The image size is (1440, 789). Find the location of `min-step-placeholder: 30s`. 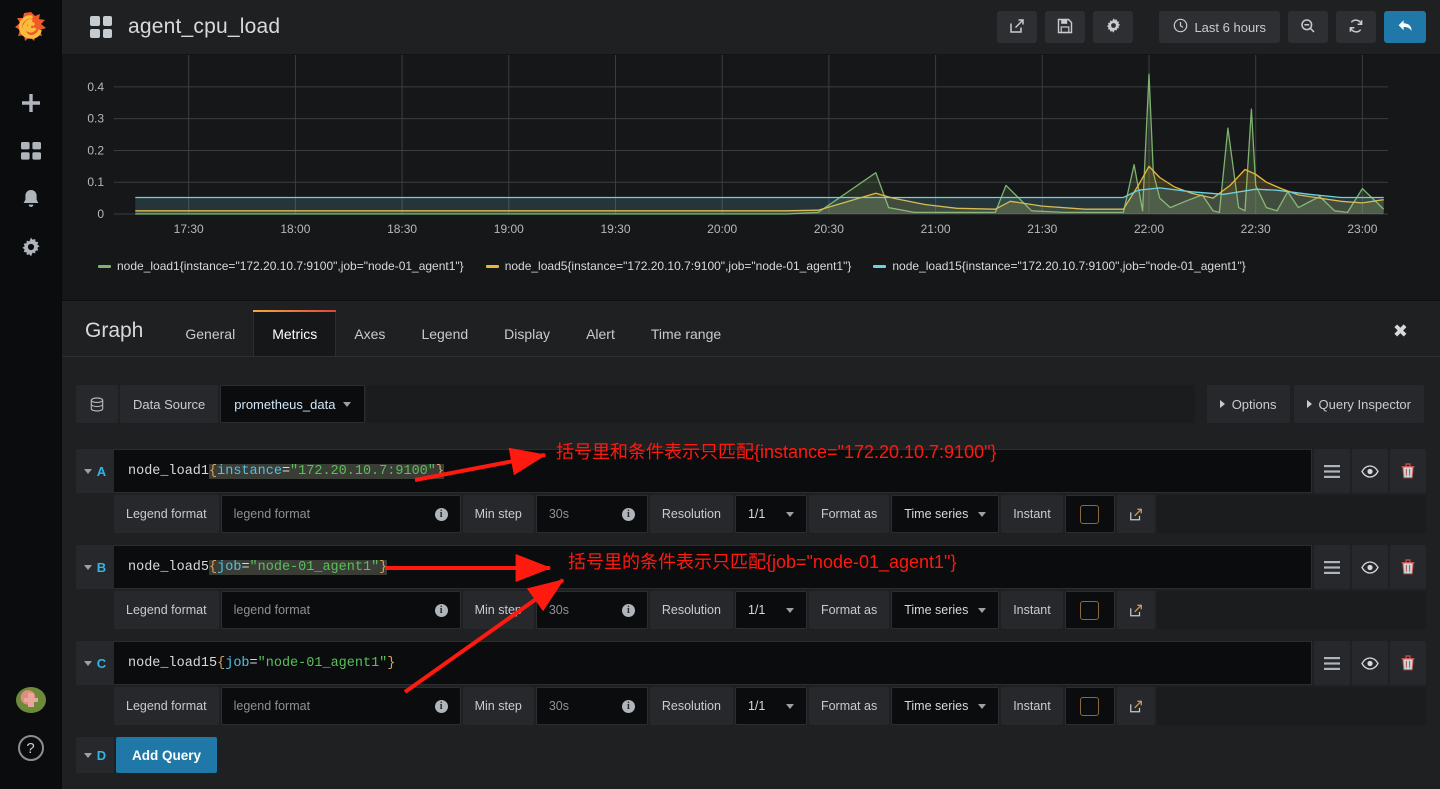

min-step-placeholder: 30s is located at coordinates (559, 610).